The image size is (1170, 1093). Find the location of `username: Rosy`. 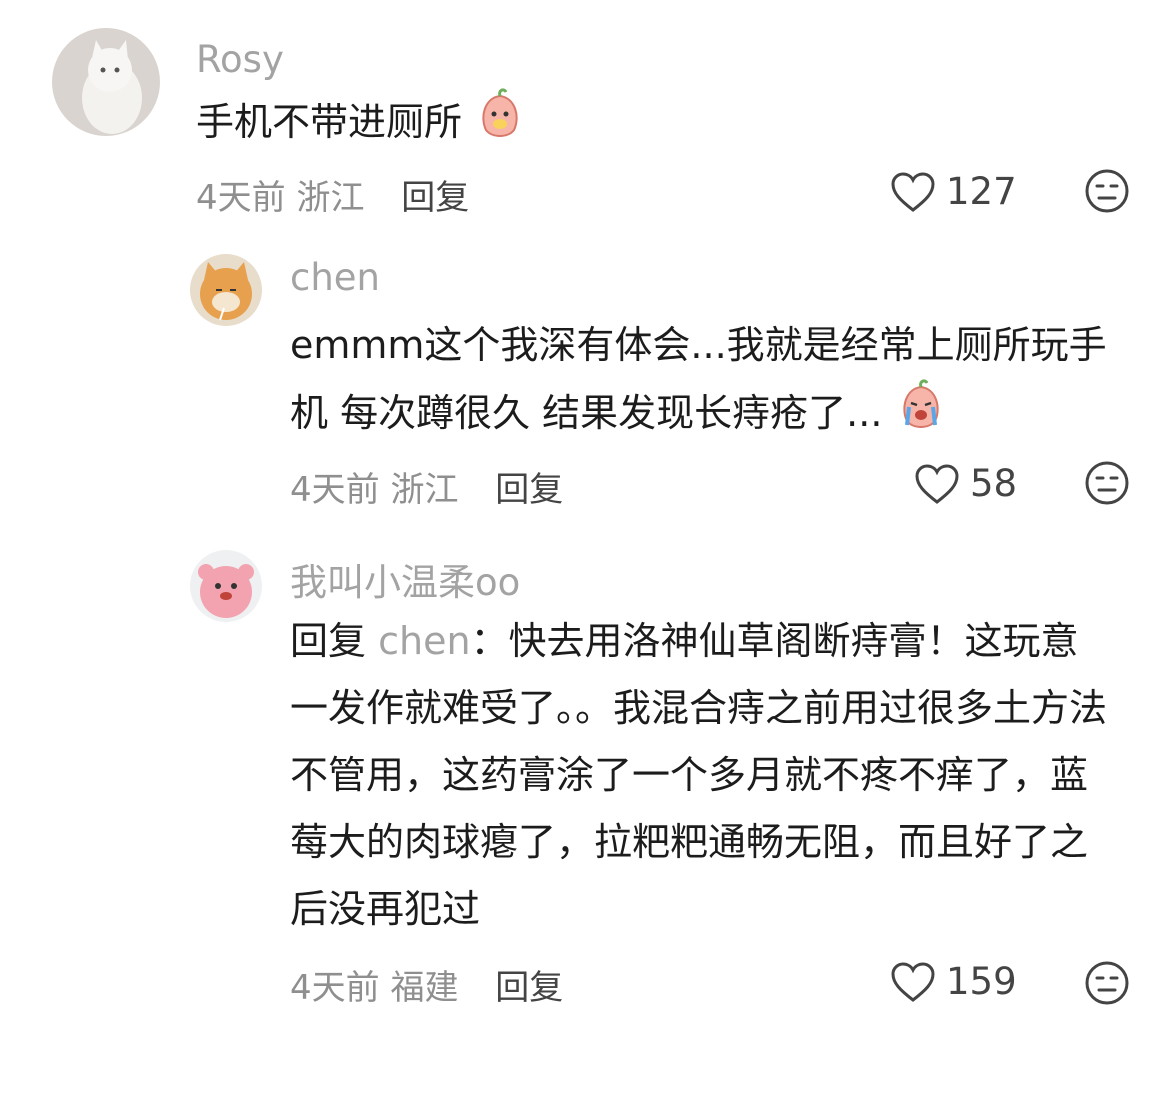

username: Rosy is located at coordinates (240, 59).